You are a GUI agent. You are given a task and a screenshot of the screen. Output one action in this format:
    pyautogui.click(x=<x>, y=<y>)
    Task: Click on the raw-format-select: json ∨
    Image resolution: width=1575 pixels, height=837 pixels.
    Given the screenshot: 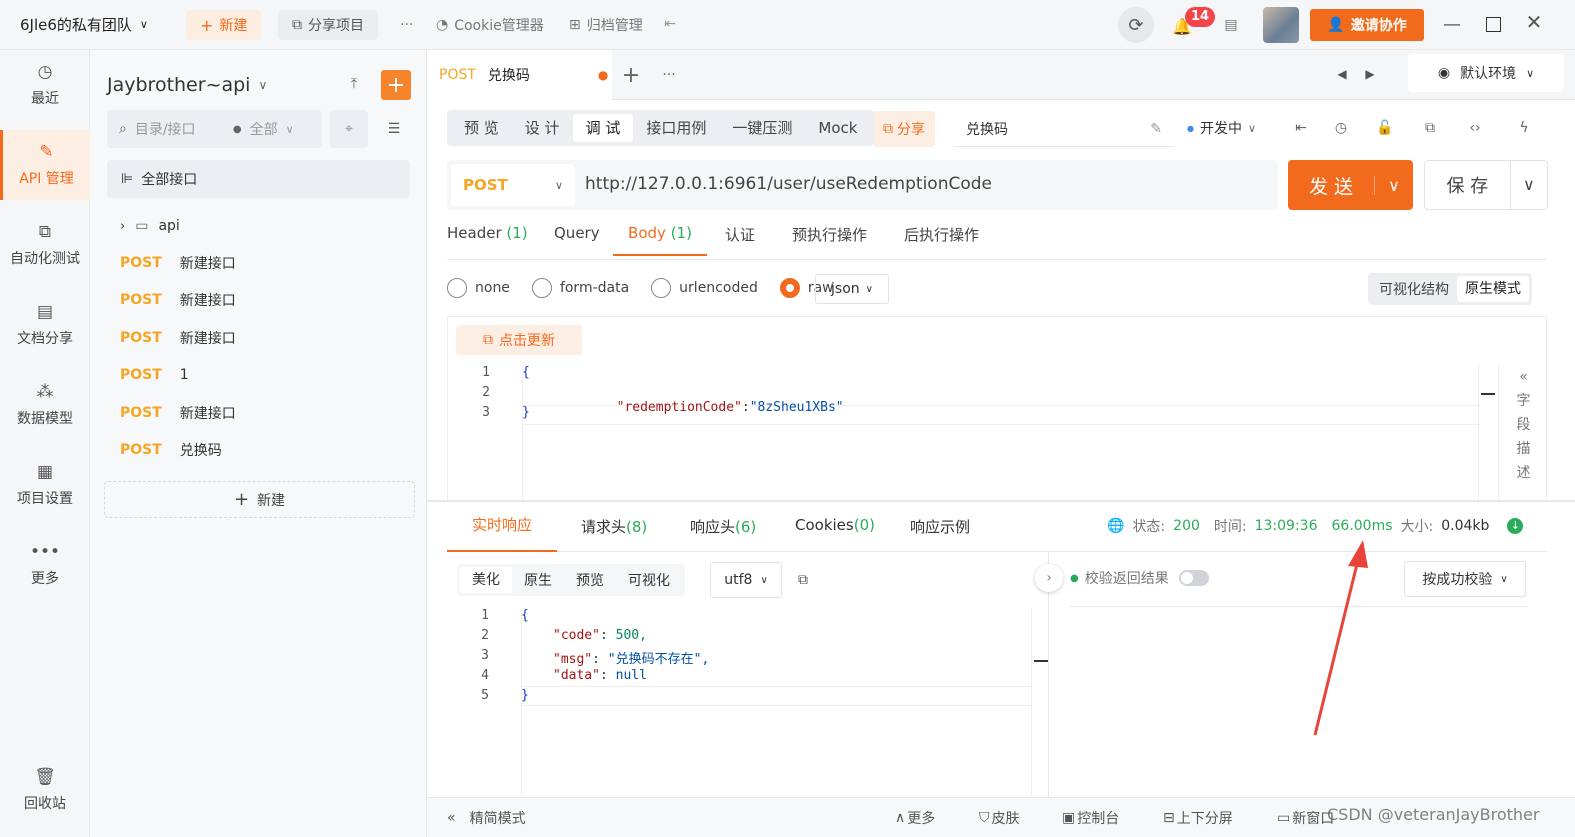 What is the action you would take?
    pyautogui.click(x=852, y=289)
    